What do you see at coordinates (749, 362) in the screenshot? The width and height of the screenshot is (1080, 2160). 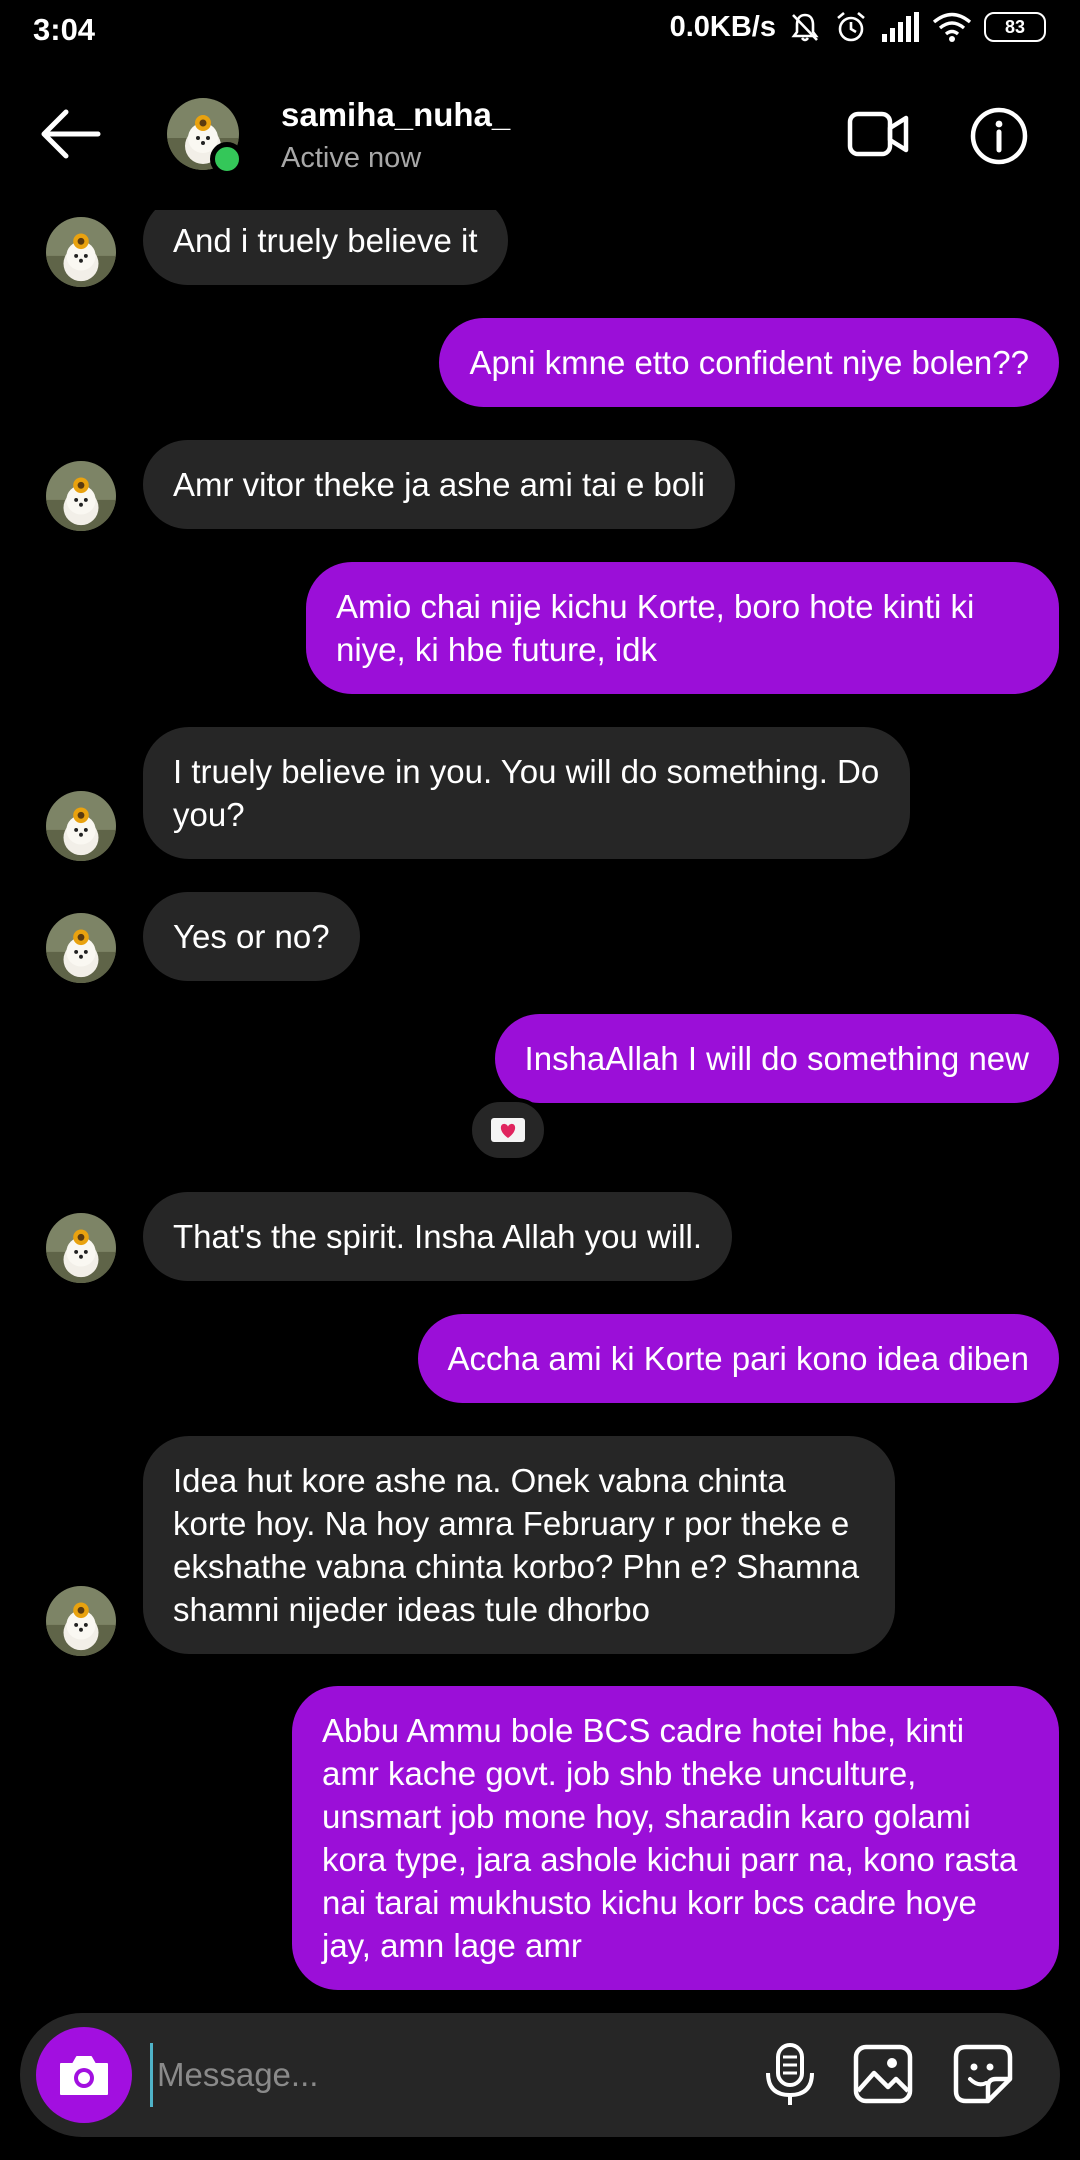 I see `outgoing-message: Apni kmne etto confident niye bolen??` at bounding box center [749, 362].